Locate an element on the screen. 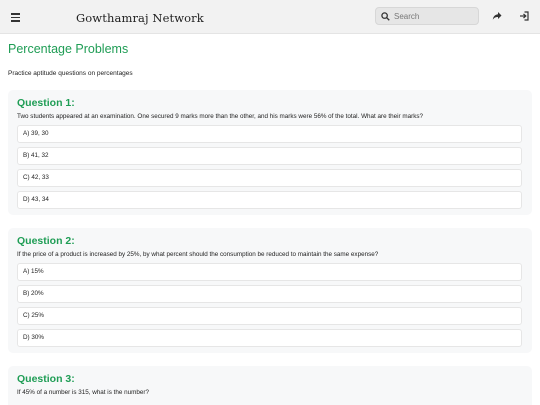 This screenshot has width=540, height=405. search-icon is located at coordinates (385, 16).